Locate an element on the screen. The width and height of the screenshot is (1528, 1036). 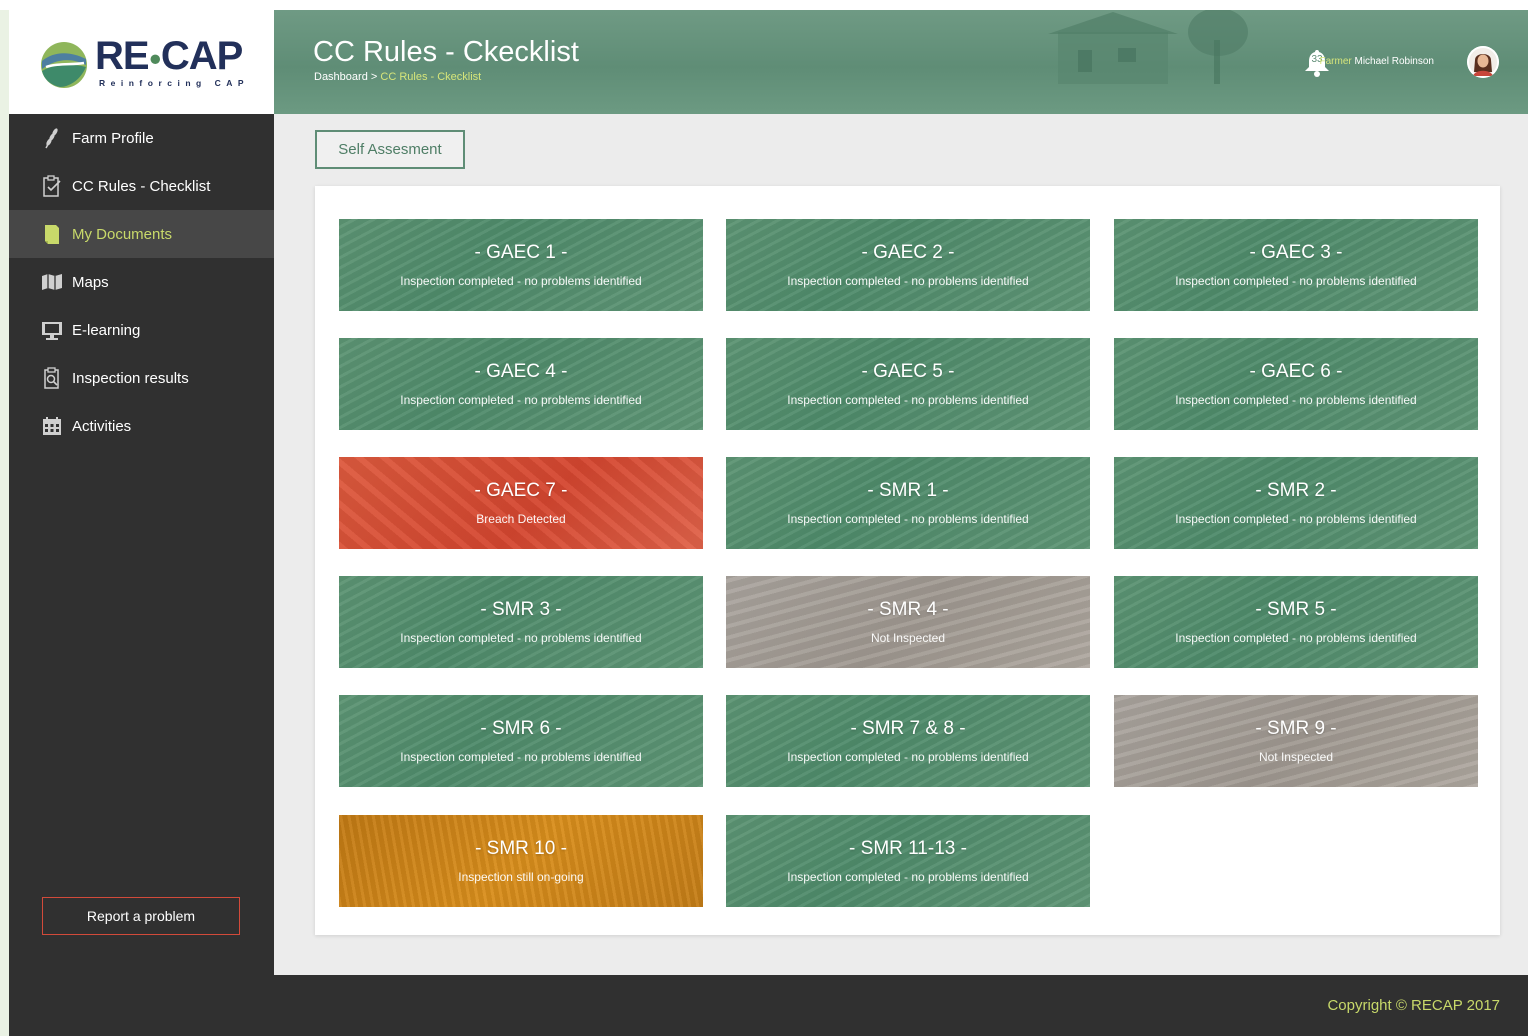
self-assessment-button: Self Assesment is located at coordinates (390, 149).